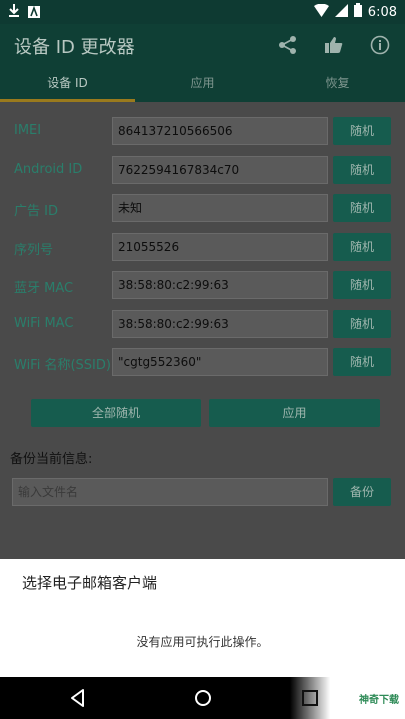 The width and height of the screenshot is (405, 719). What do you see at coordinates (294, 413) in the screenshot?
I see `apply-button: 应用` at bounding box center [294, 413].